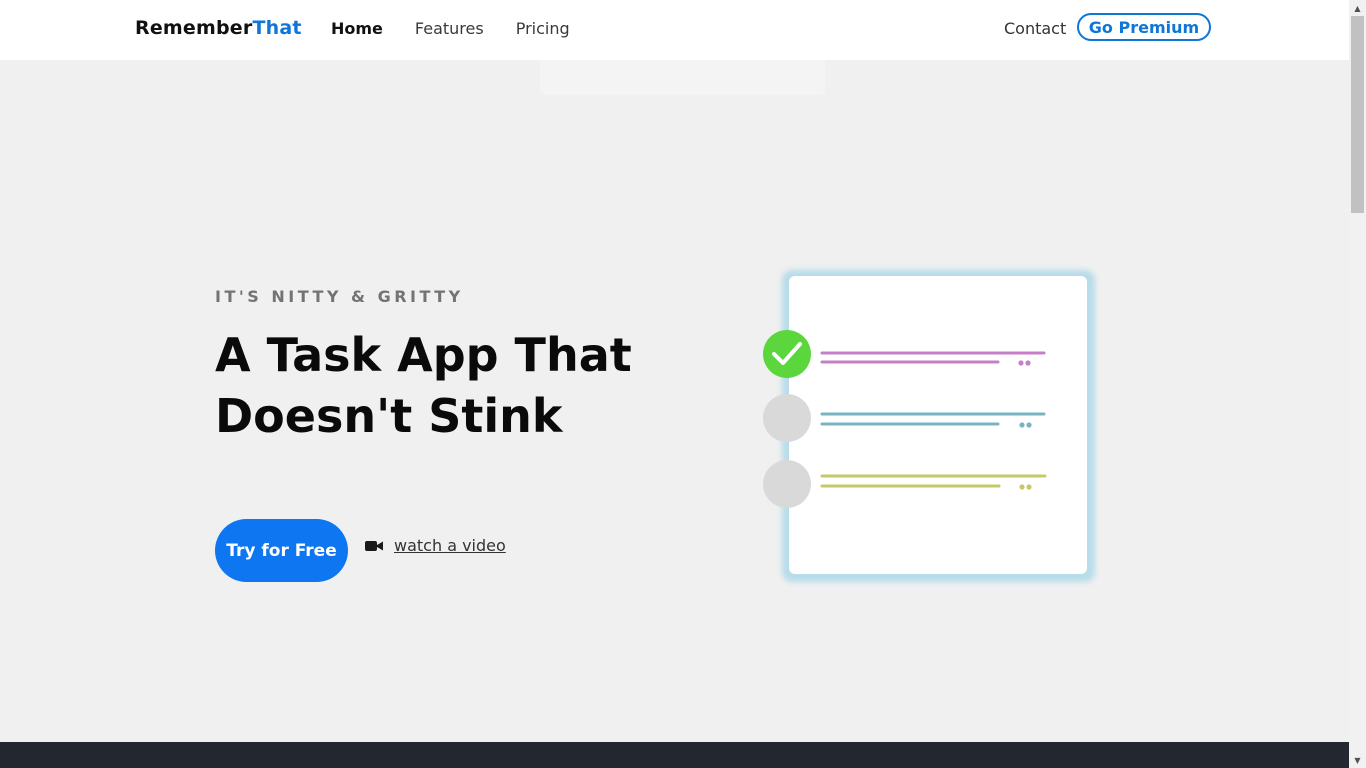 The image size is (1366, 768). I want to click on scroll-up-arrow-icon: ▲, so click(1357, 8).